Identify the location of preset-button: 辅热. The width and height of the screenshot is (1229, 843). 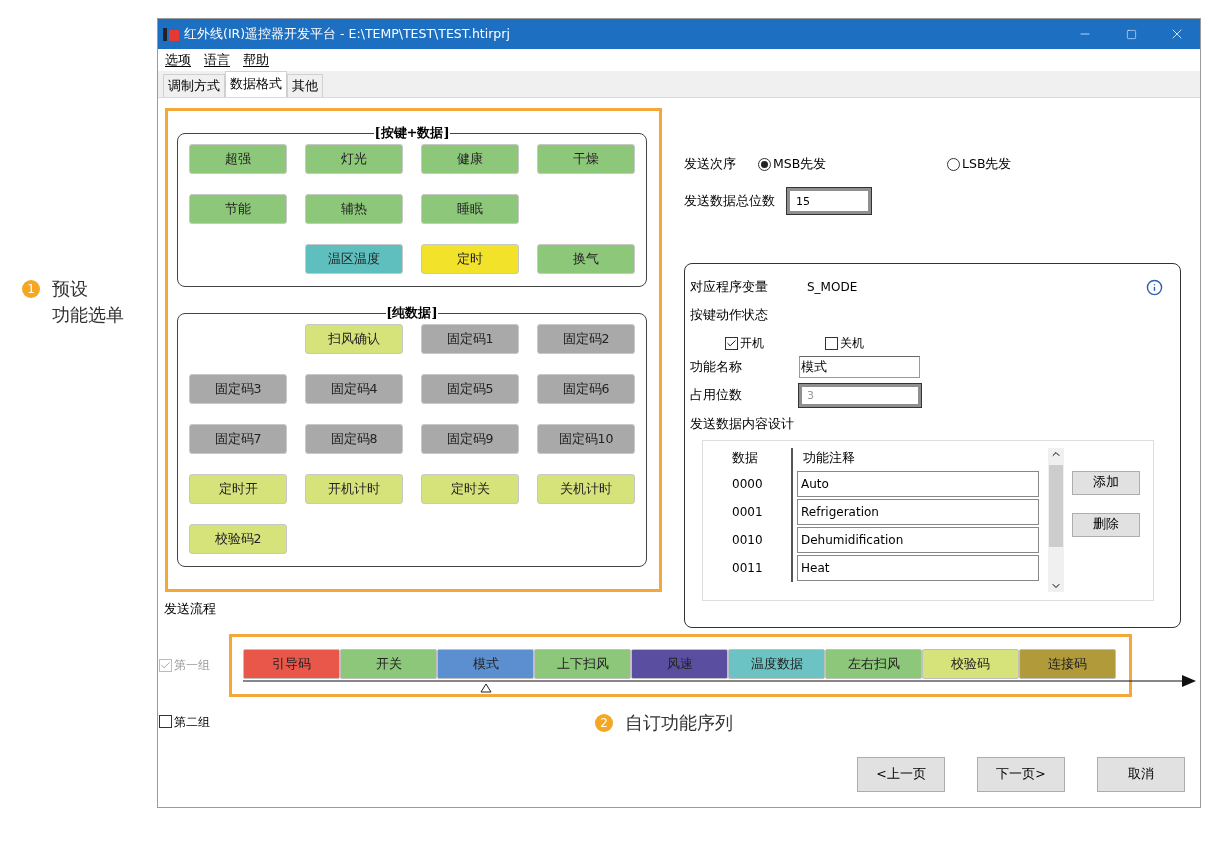
(354, 209).